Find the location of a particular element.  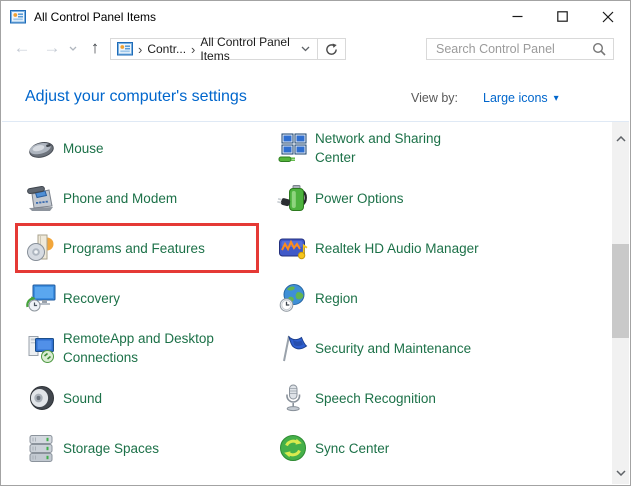

item-security-and-maintenance: Security and Maintenance is located at coordinates (442, 348).